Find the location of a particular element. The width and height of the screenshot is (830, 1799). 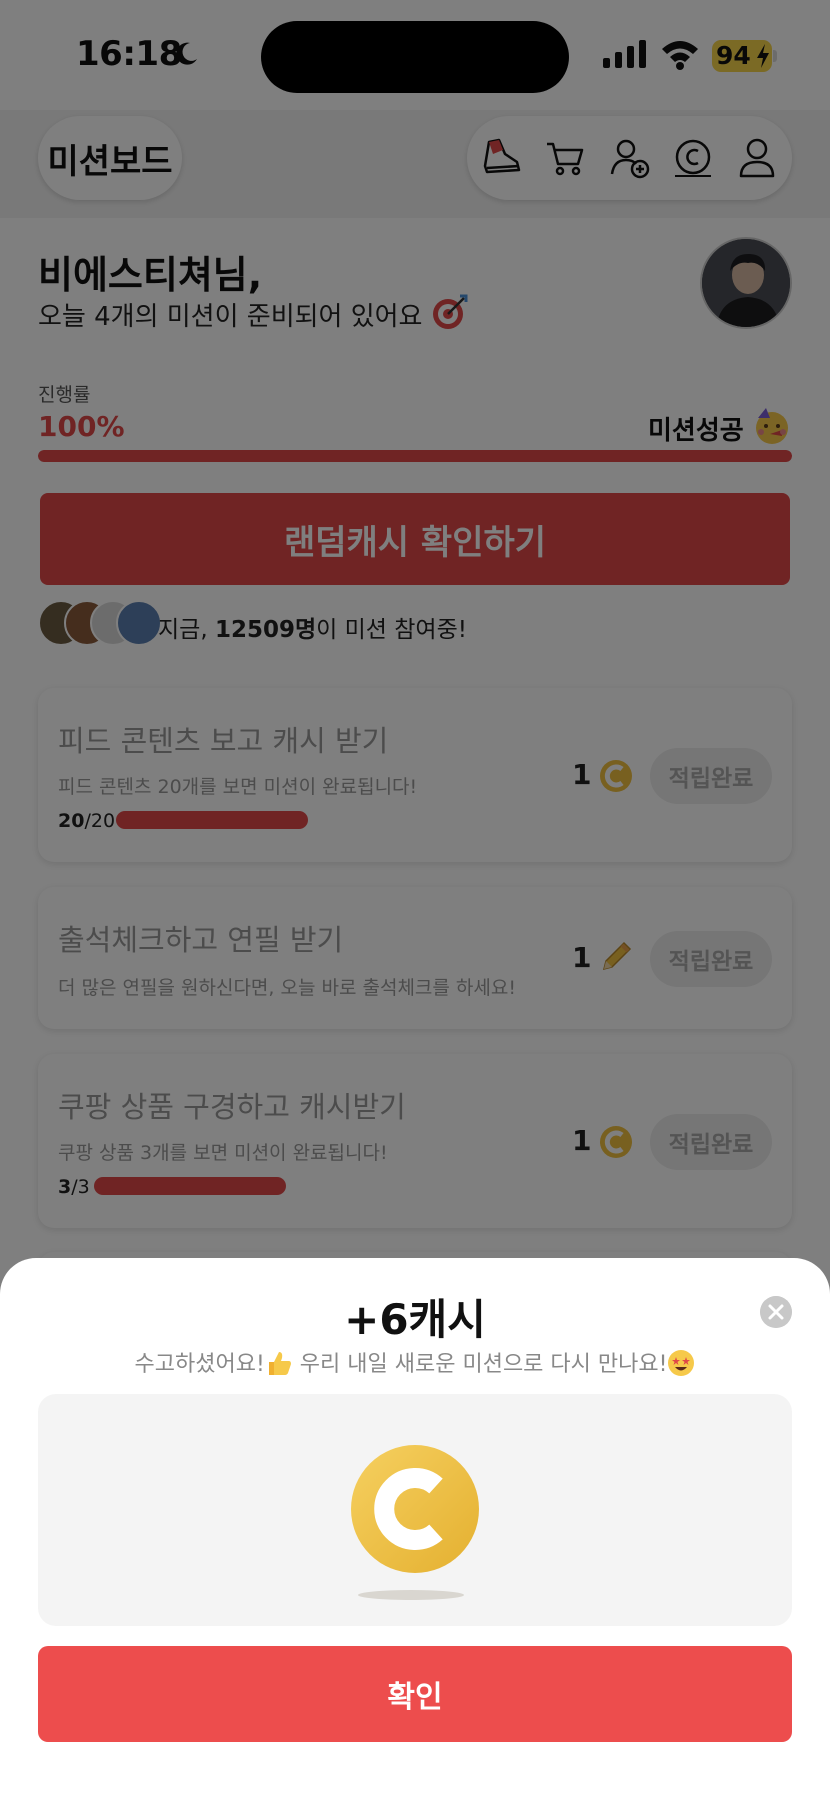

confirm-button: 확인 is located at coordinates (415, 1694).